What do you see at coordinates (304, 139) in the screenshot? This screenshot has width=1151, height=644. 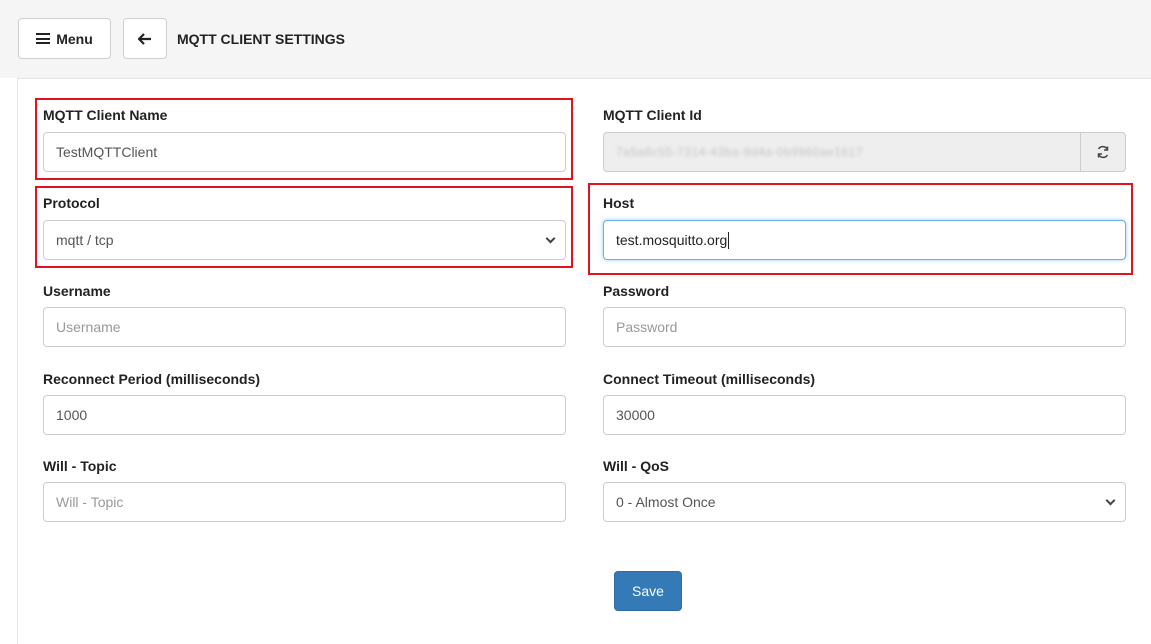 I see `highlight-client-name` at bounding box center [304, 139].